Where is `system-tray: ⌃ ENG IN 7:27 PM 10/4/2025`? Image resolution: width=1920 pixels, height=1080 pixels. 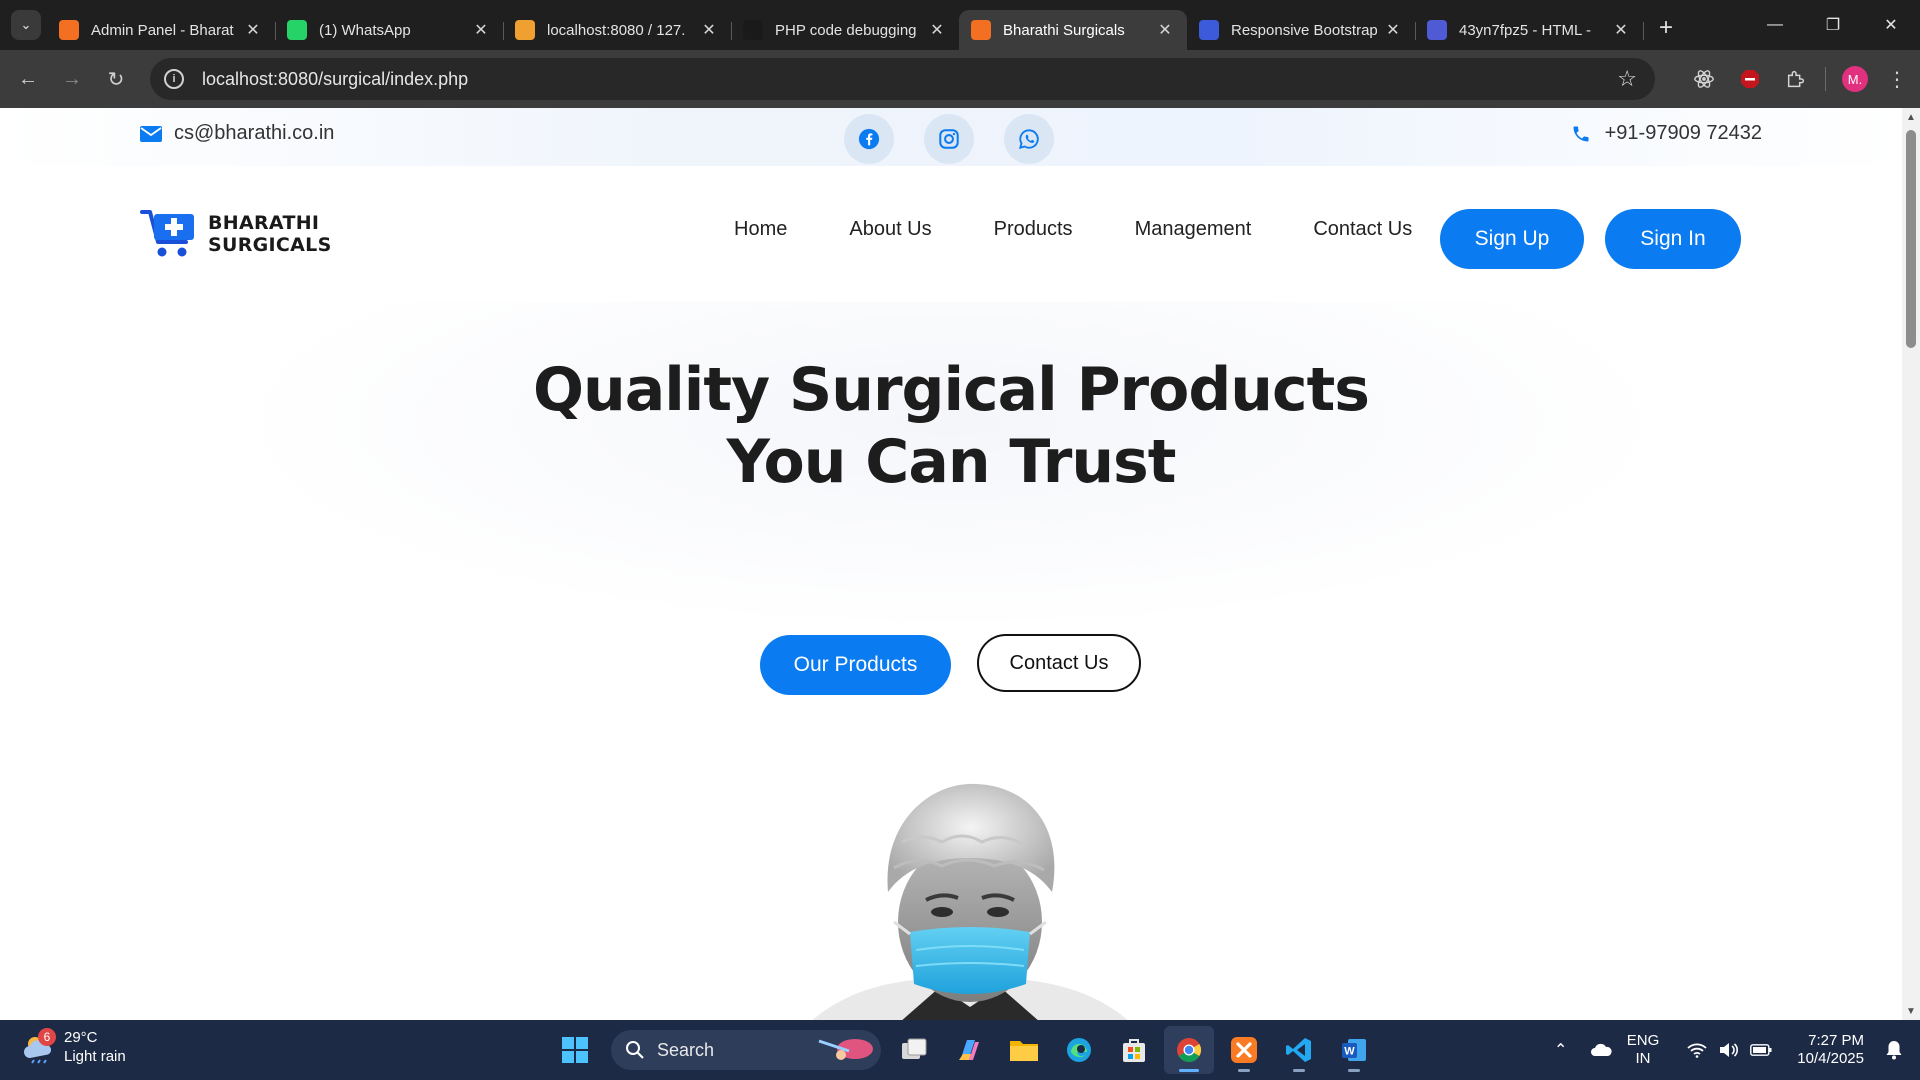
system-tray: ⌃ ENG IN 7:27 PM 10/4/2025 is located at coordinates (1732, 1050).